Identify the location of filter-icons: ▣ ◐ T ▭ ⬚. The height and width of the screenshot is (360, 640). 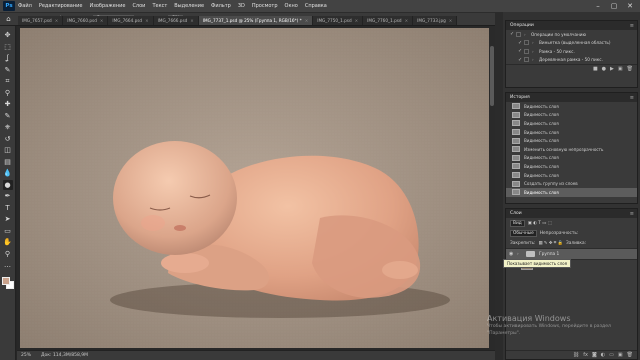
(540, 223).